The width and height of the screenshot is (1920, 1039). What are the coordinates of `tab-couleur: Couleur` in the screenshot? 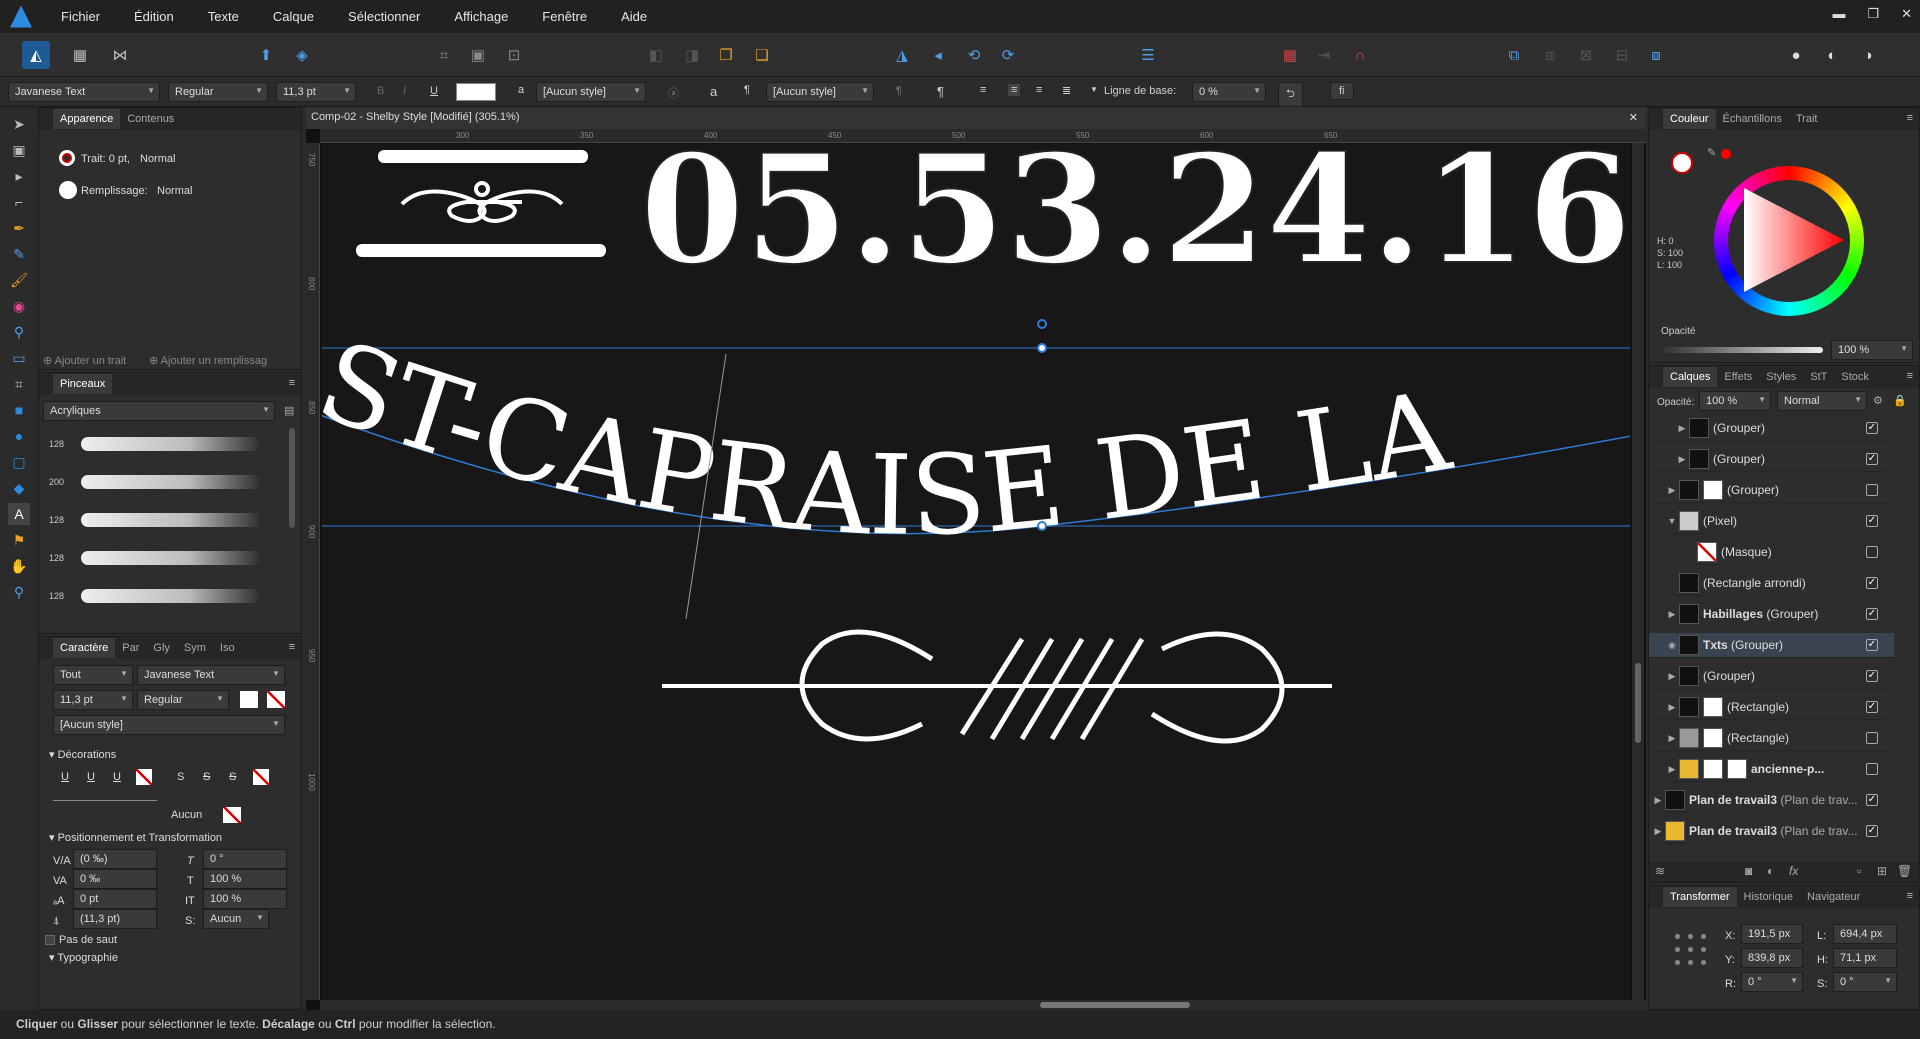 It's located at (1689, 119).